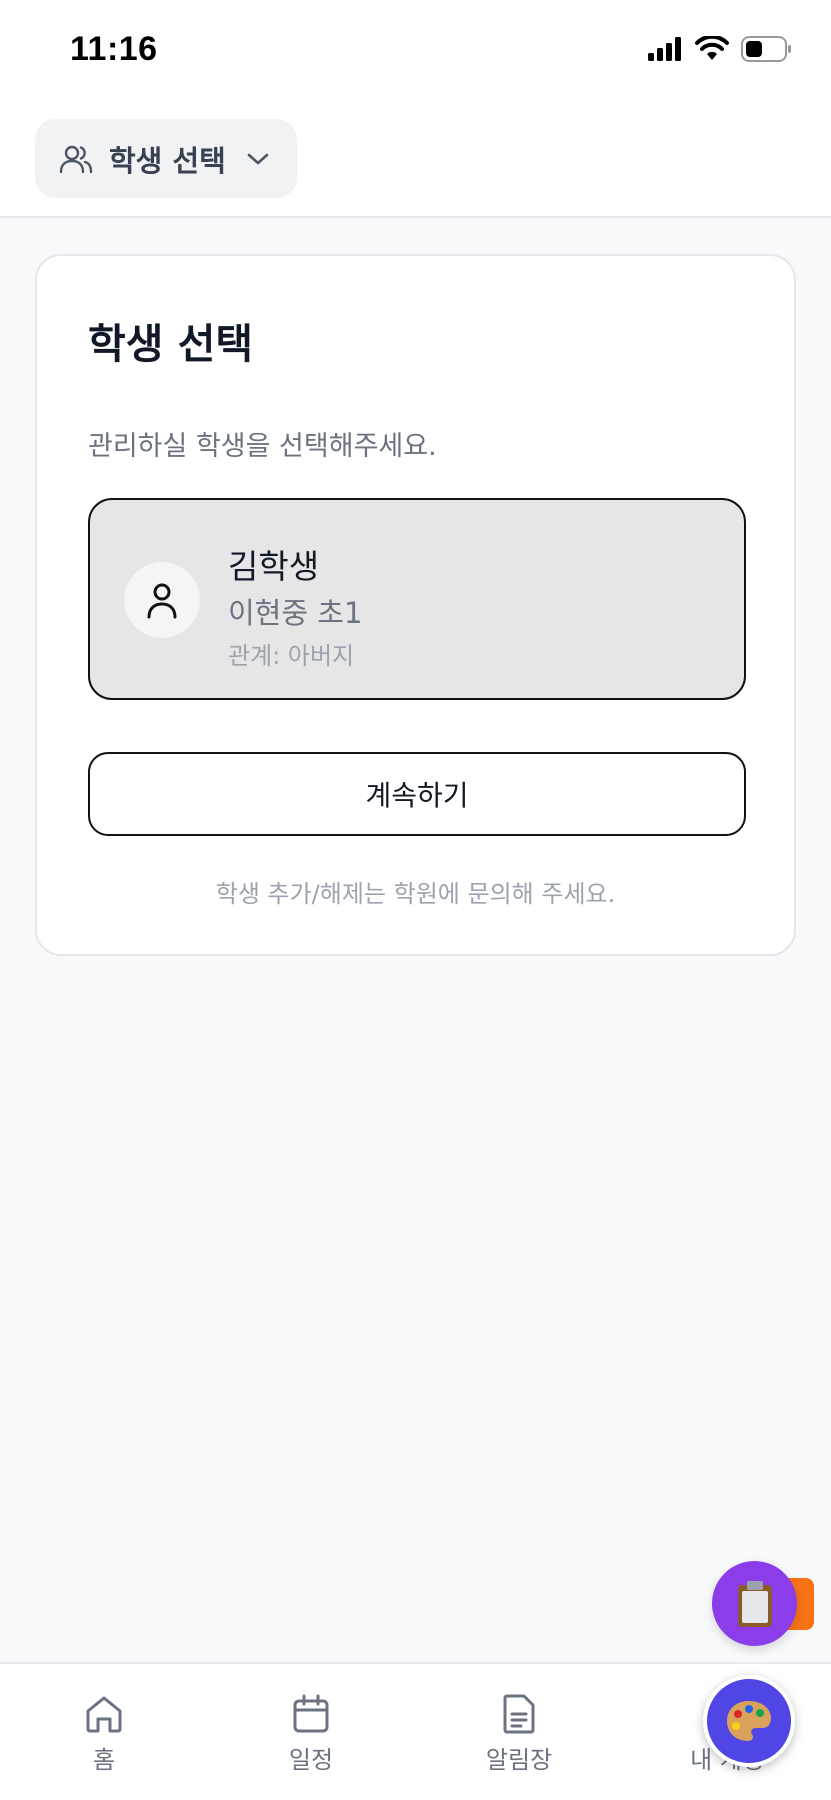  What do you see at coordinates (104, 1714) in the screenshot?
I see `home-icon` at bounding box center [104, 1714].